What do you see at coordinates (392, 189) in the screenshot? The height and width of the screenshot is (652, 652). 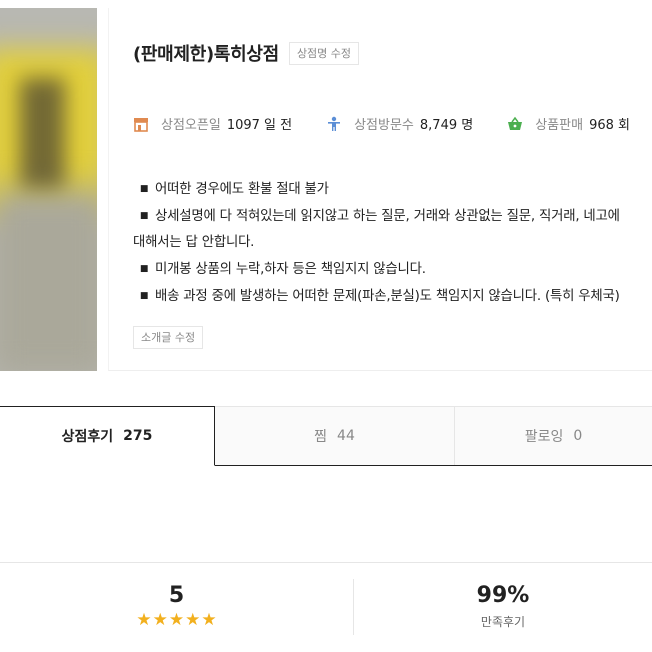 I see `intro-line: ■ 어떠한 경우에도 환불 절대 불가` at bounding box center [392, 189].